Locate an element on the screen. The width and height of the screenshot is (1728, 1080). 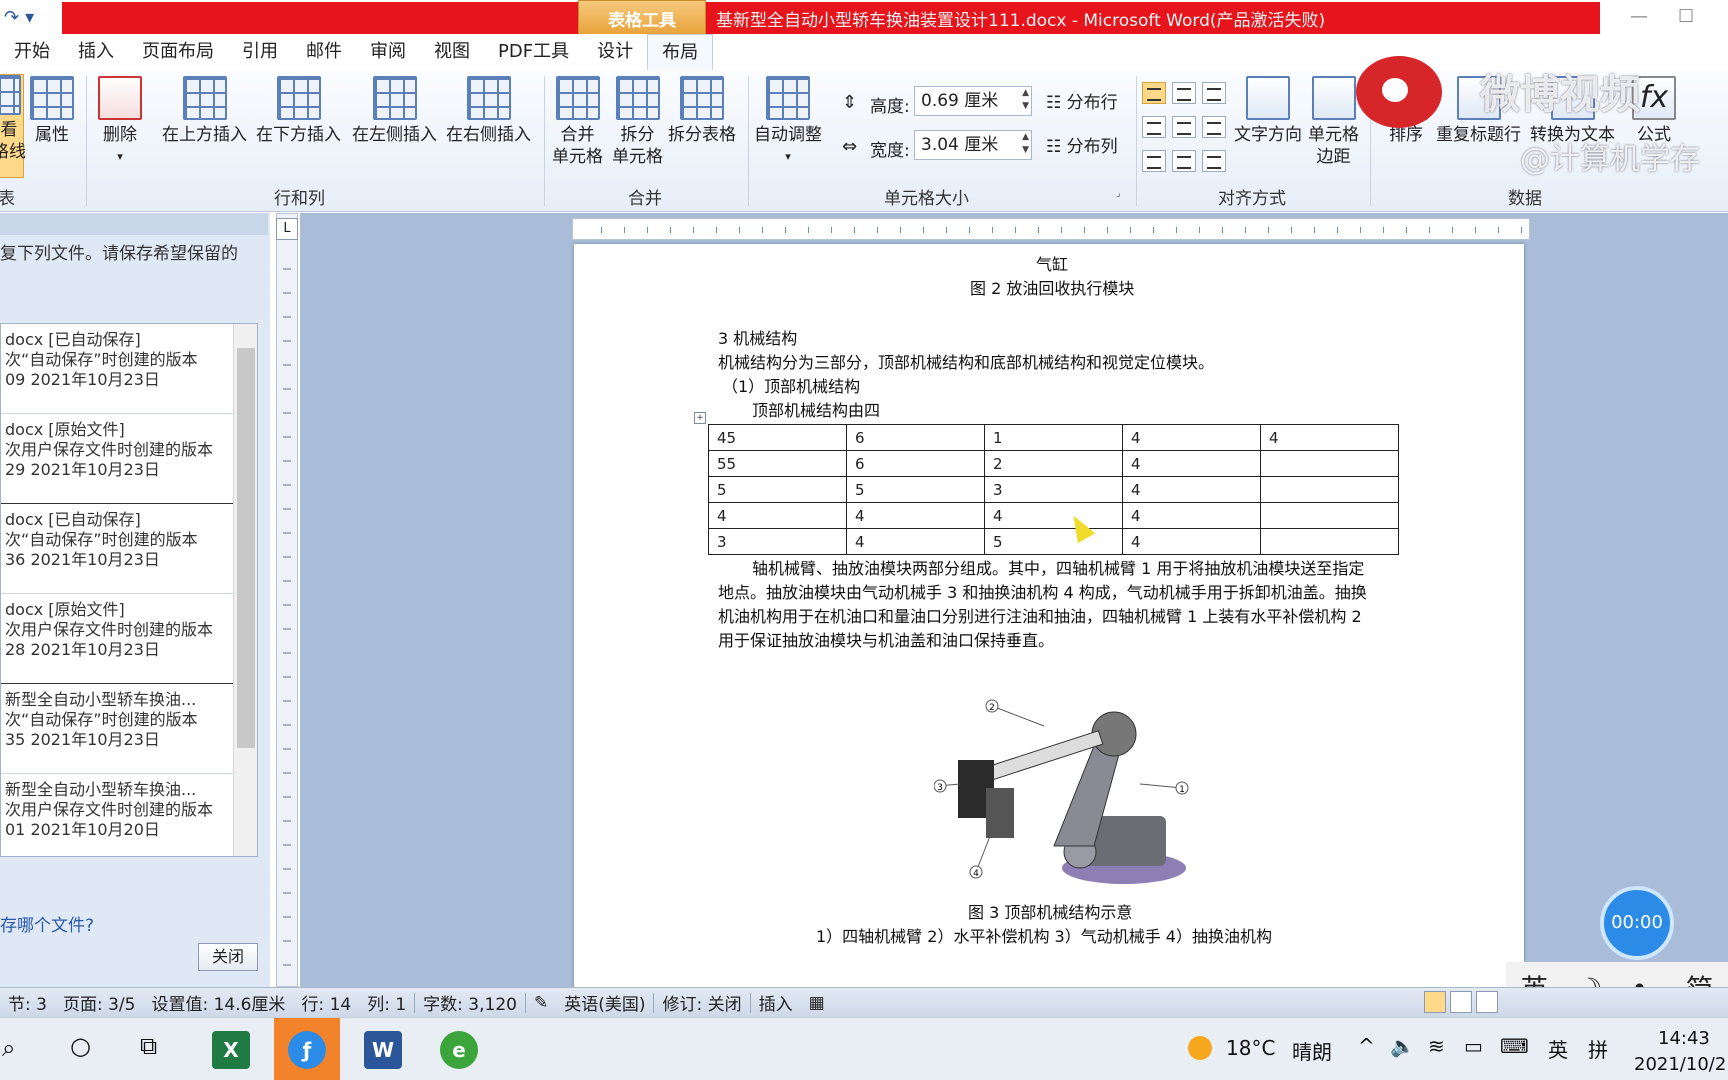
cell-margins-button: 单元格 边距 is located at coordinates (1333, 122).